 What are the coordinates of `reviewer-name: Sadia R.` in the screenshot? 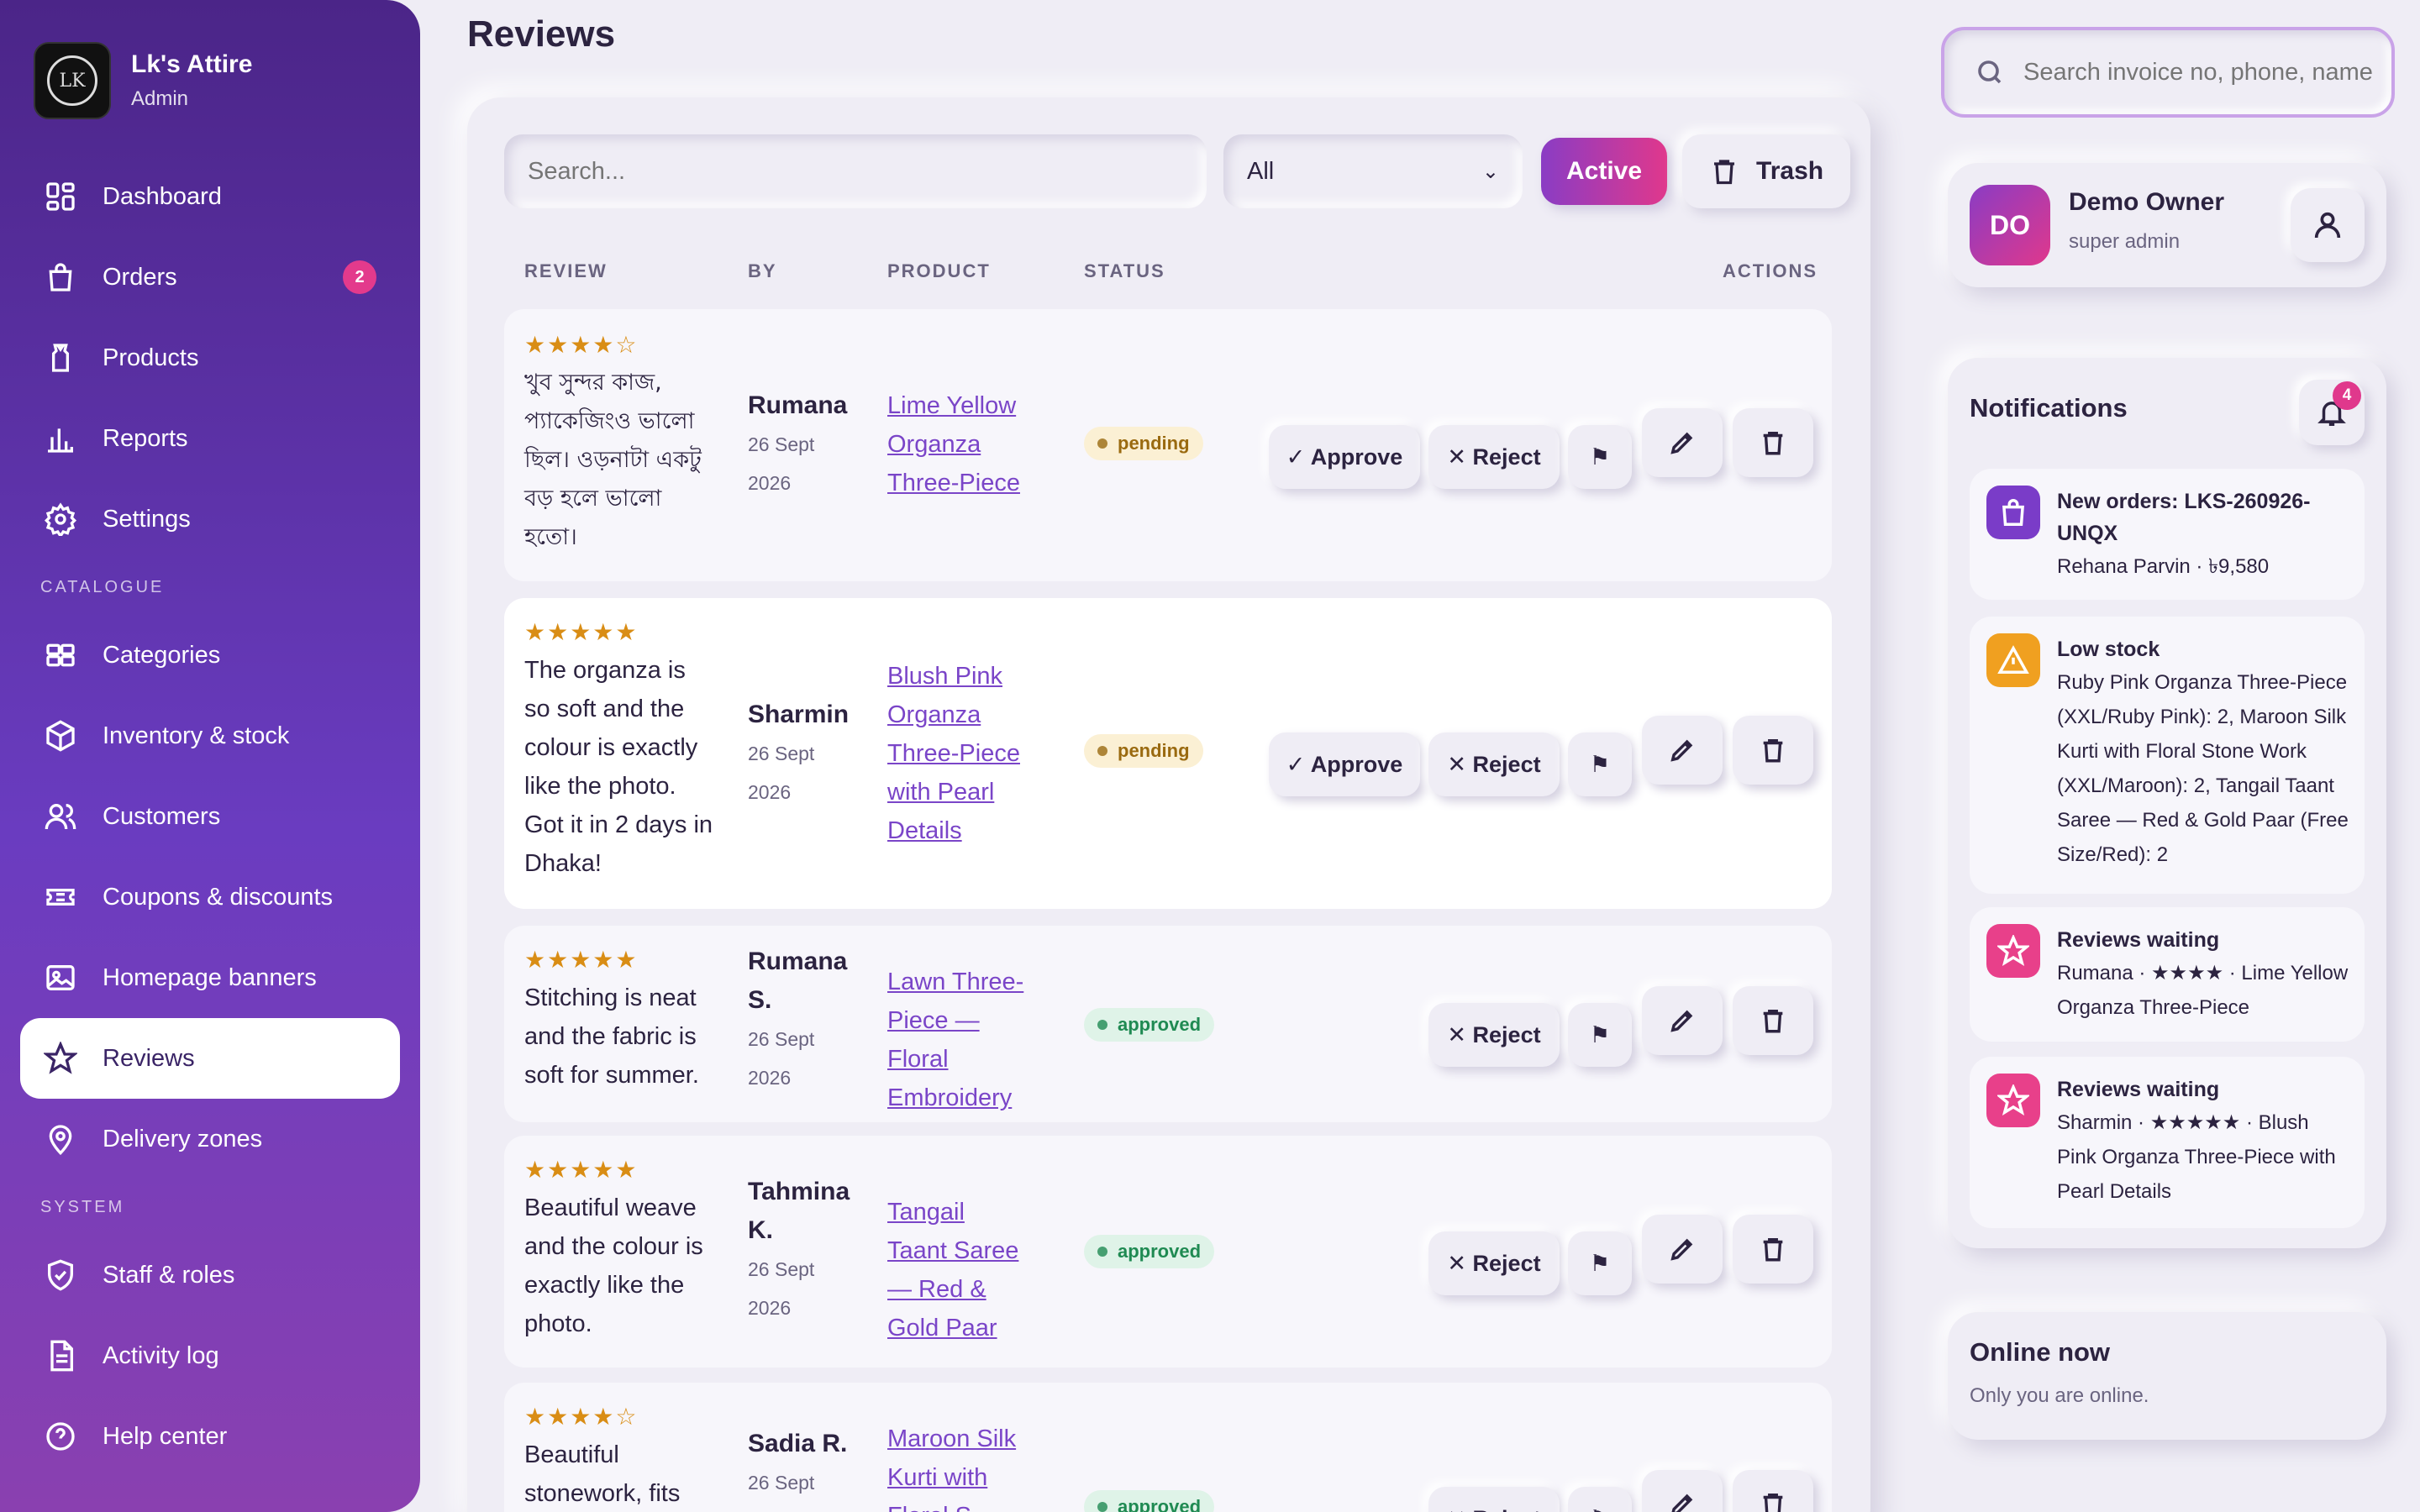 It's located at (798, 1443).